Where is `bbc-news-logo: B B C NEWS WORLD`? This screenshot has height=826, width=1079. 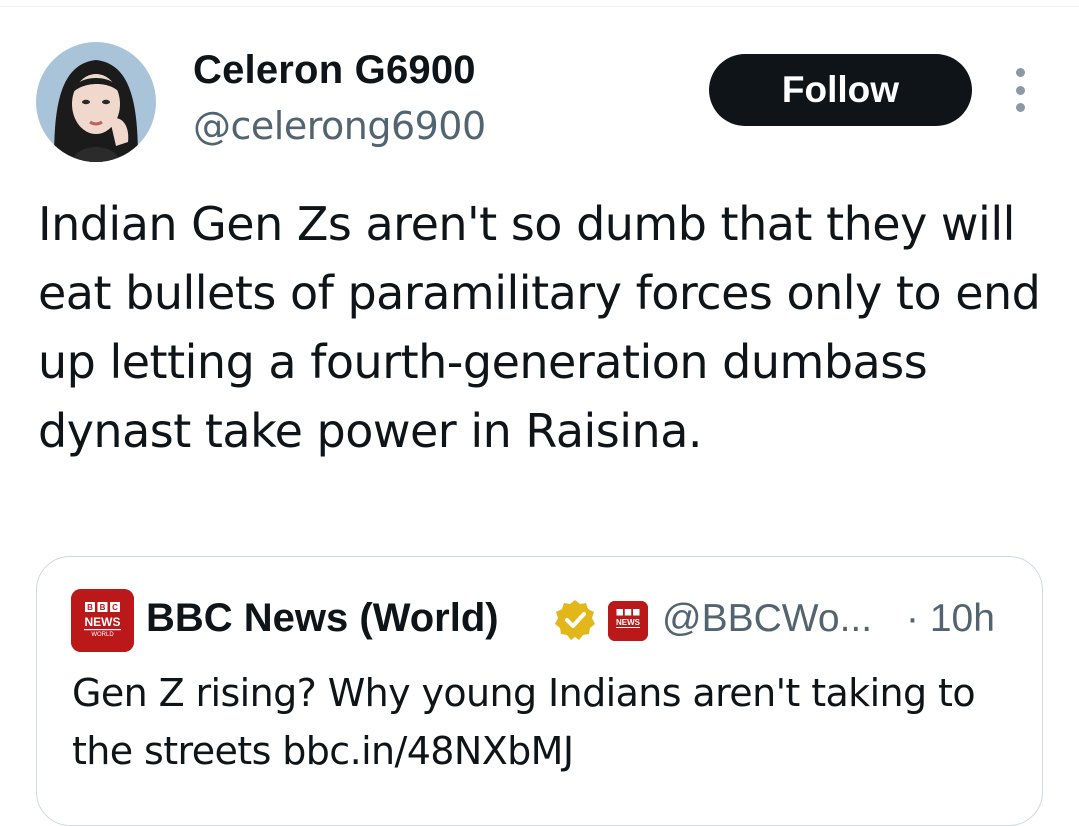
bbc-news-logo: B B C NEWS WORLD is located at coordinates (102, 620).